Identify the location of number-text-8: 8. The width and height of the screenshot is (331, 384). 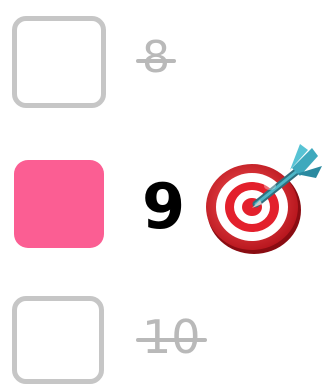
(156, 57).